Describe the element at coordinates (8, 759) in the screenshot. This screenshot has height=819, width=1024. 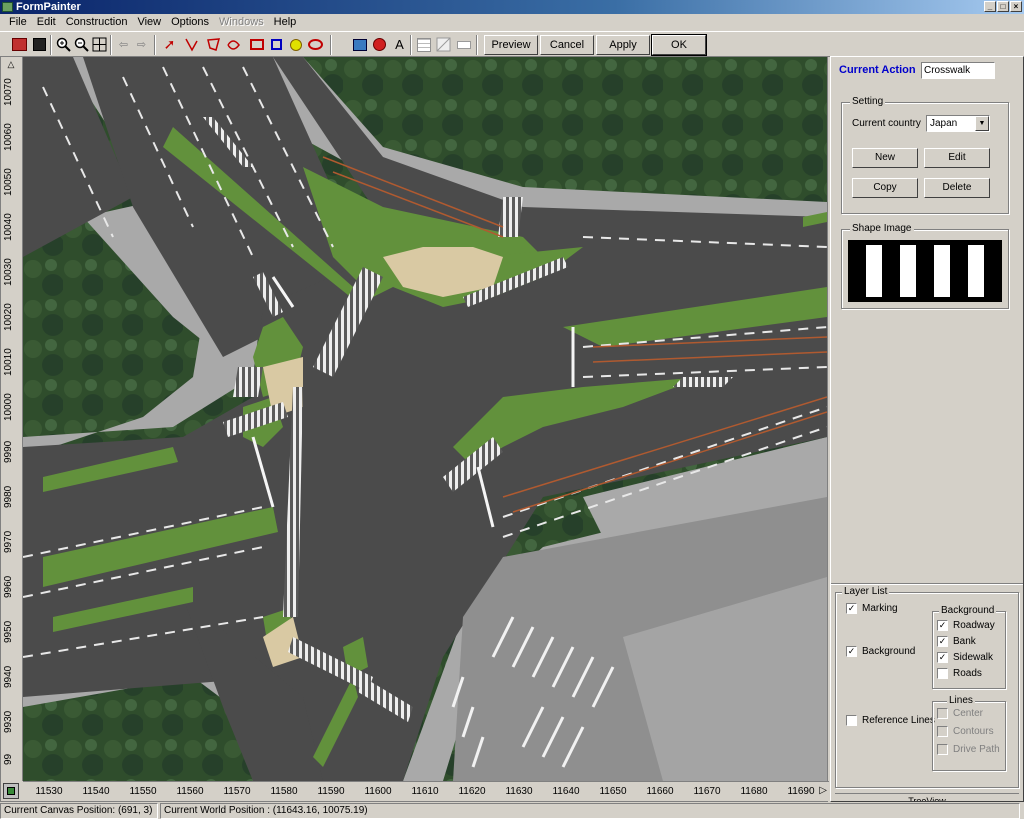
I see `vruler-tick: 99` at that location.